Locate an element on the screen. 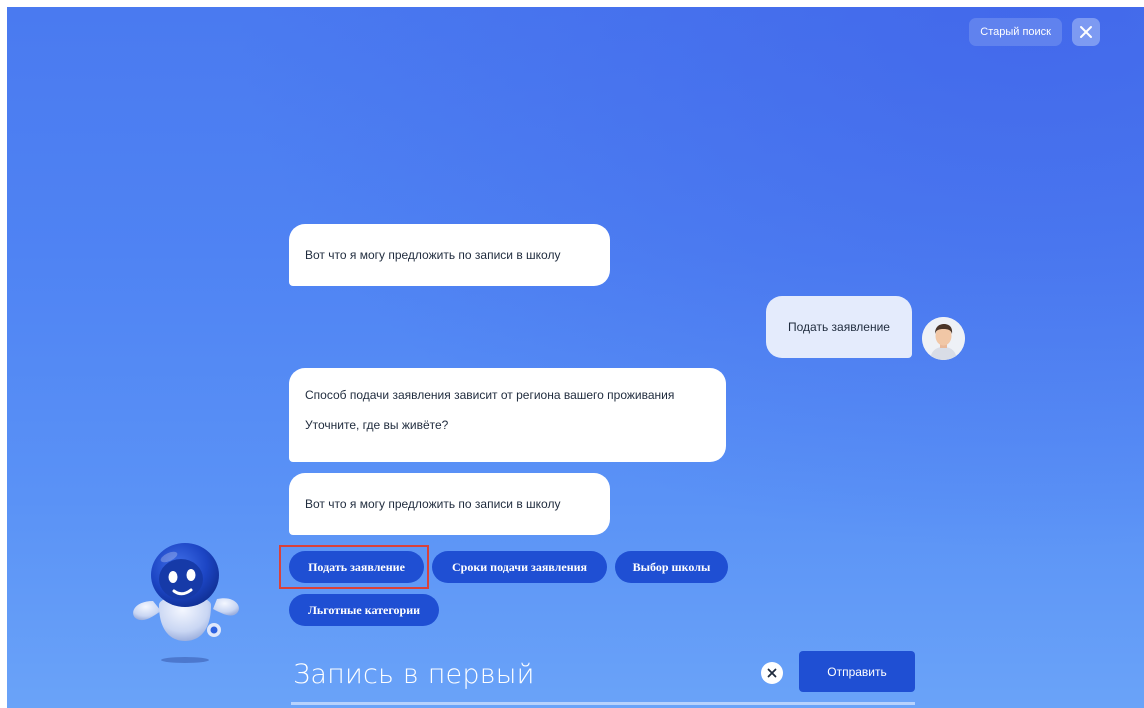 This screenshot has width=1144, height=708. robot-mascot-icon is located at coordinates (186, 603).